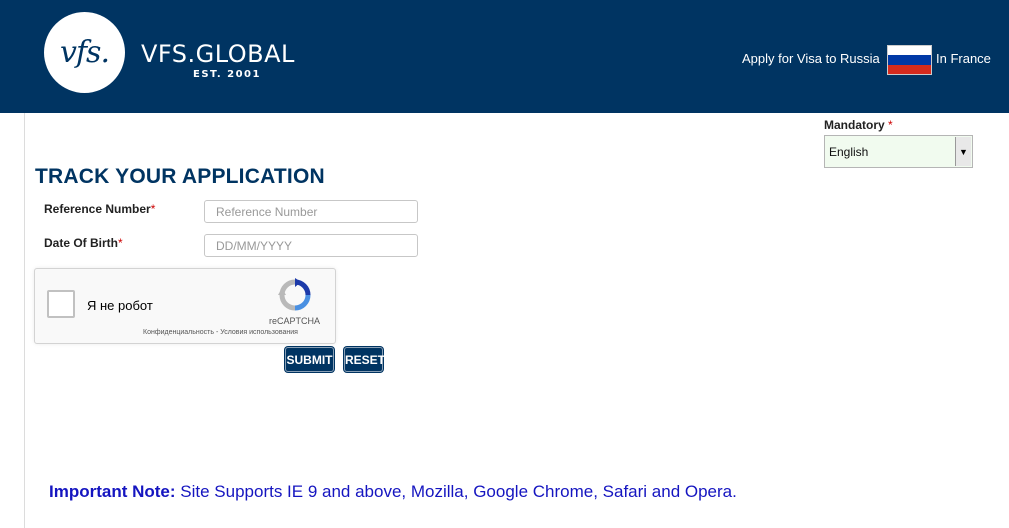 This screenshot has height=528, width=1009. Describe the element at coordinates (180, 176) in the screenshot. I see `page-title: TRACK YOUR APPLICATION` at that location.